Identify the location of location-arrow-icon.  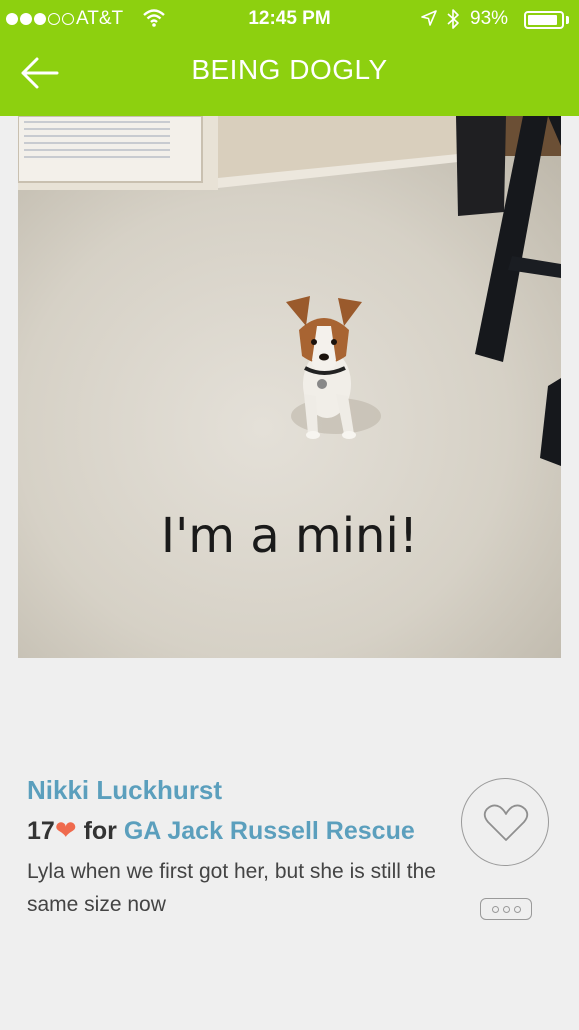
(429, 21).